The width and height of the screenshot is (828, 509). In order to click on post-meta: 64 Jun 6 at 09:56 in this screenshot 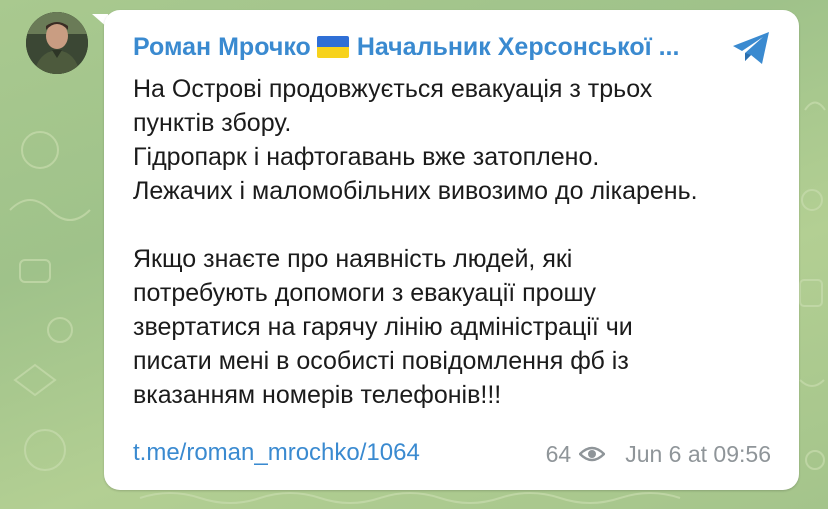, I will do `click(658, 454)`.